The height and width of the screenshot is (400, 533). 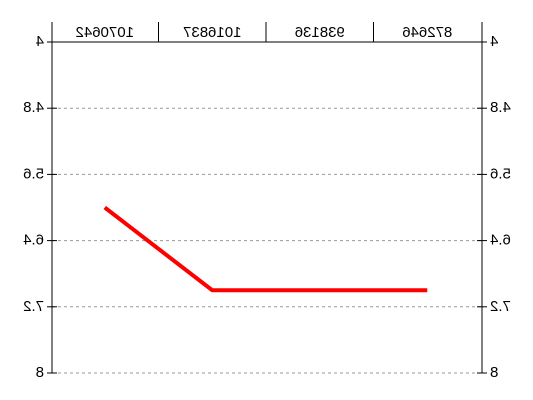 I want to click on x-tick-label: 938136, so click(x=320, y=32).